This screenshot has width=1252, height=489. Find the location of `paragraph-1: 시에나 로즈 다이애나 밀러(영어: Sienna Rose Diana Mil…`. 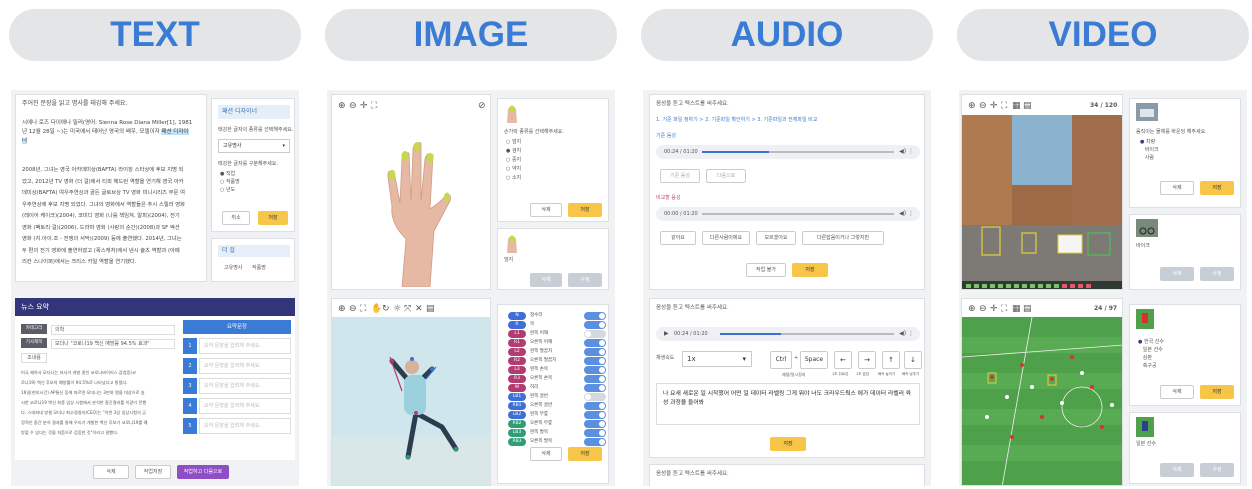

paragraph-1: 시에나 로즈 다이애나 밀러(영어: Sienna Rose Diana Mil… is located at coordinates (114, 132).